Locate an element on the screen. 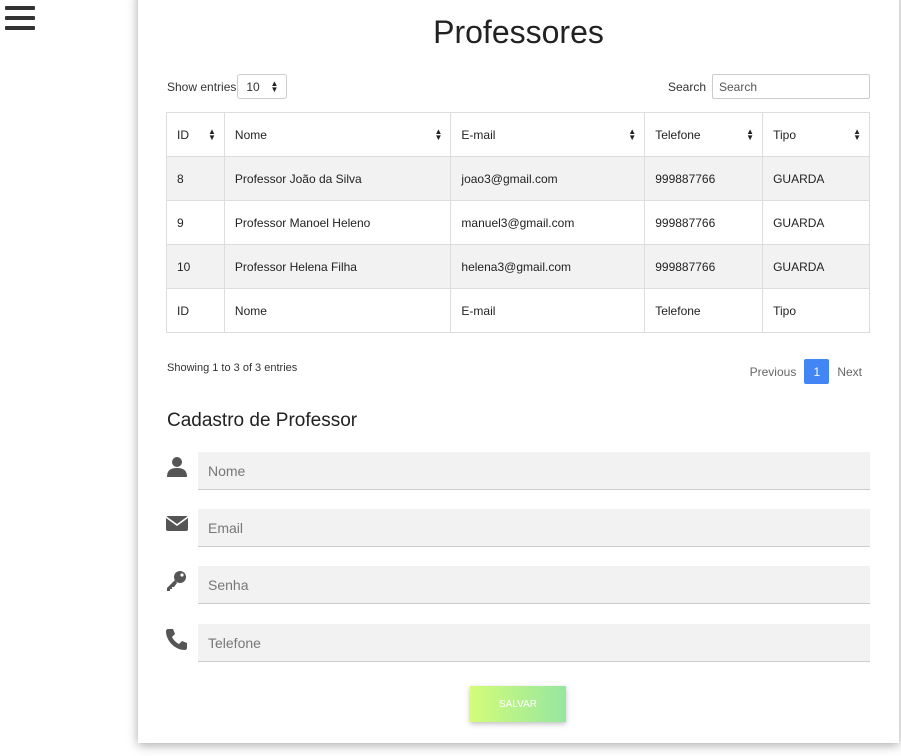  table-header-row: ID ▲ ▼ Nome ▲ ▼ E-mail ▲ ▼ Telefone ▲ ▼ Tipo ▲ ▼ is located at coordinates (518, 134).